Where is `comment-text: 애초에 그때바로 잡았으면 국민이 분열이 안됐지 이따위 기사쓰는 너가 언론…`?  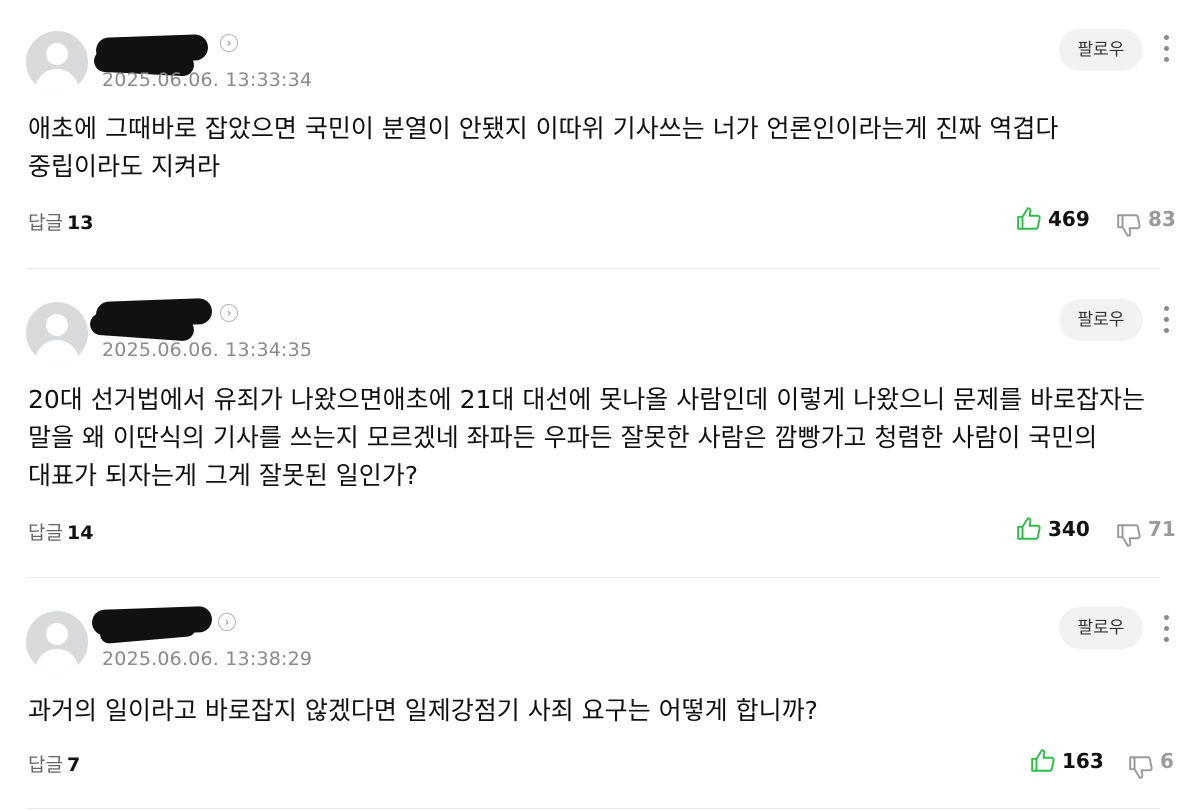 comment-text: 애초에 그때바로 잡았으면 국민이 분열이 안됐지 이따위 기사쓰는 너가 언론… is located at coordinates (543, 147).